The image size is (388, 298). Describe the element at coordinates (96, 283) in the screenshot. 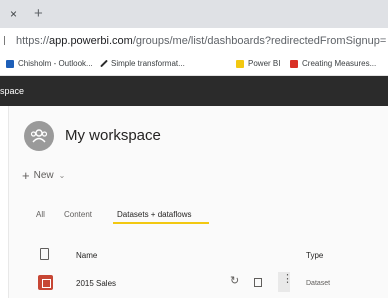

I see `dataset-name: 2015 Sales` at that location.